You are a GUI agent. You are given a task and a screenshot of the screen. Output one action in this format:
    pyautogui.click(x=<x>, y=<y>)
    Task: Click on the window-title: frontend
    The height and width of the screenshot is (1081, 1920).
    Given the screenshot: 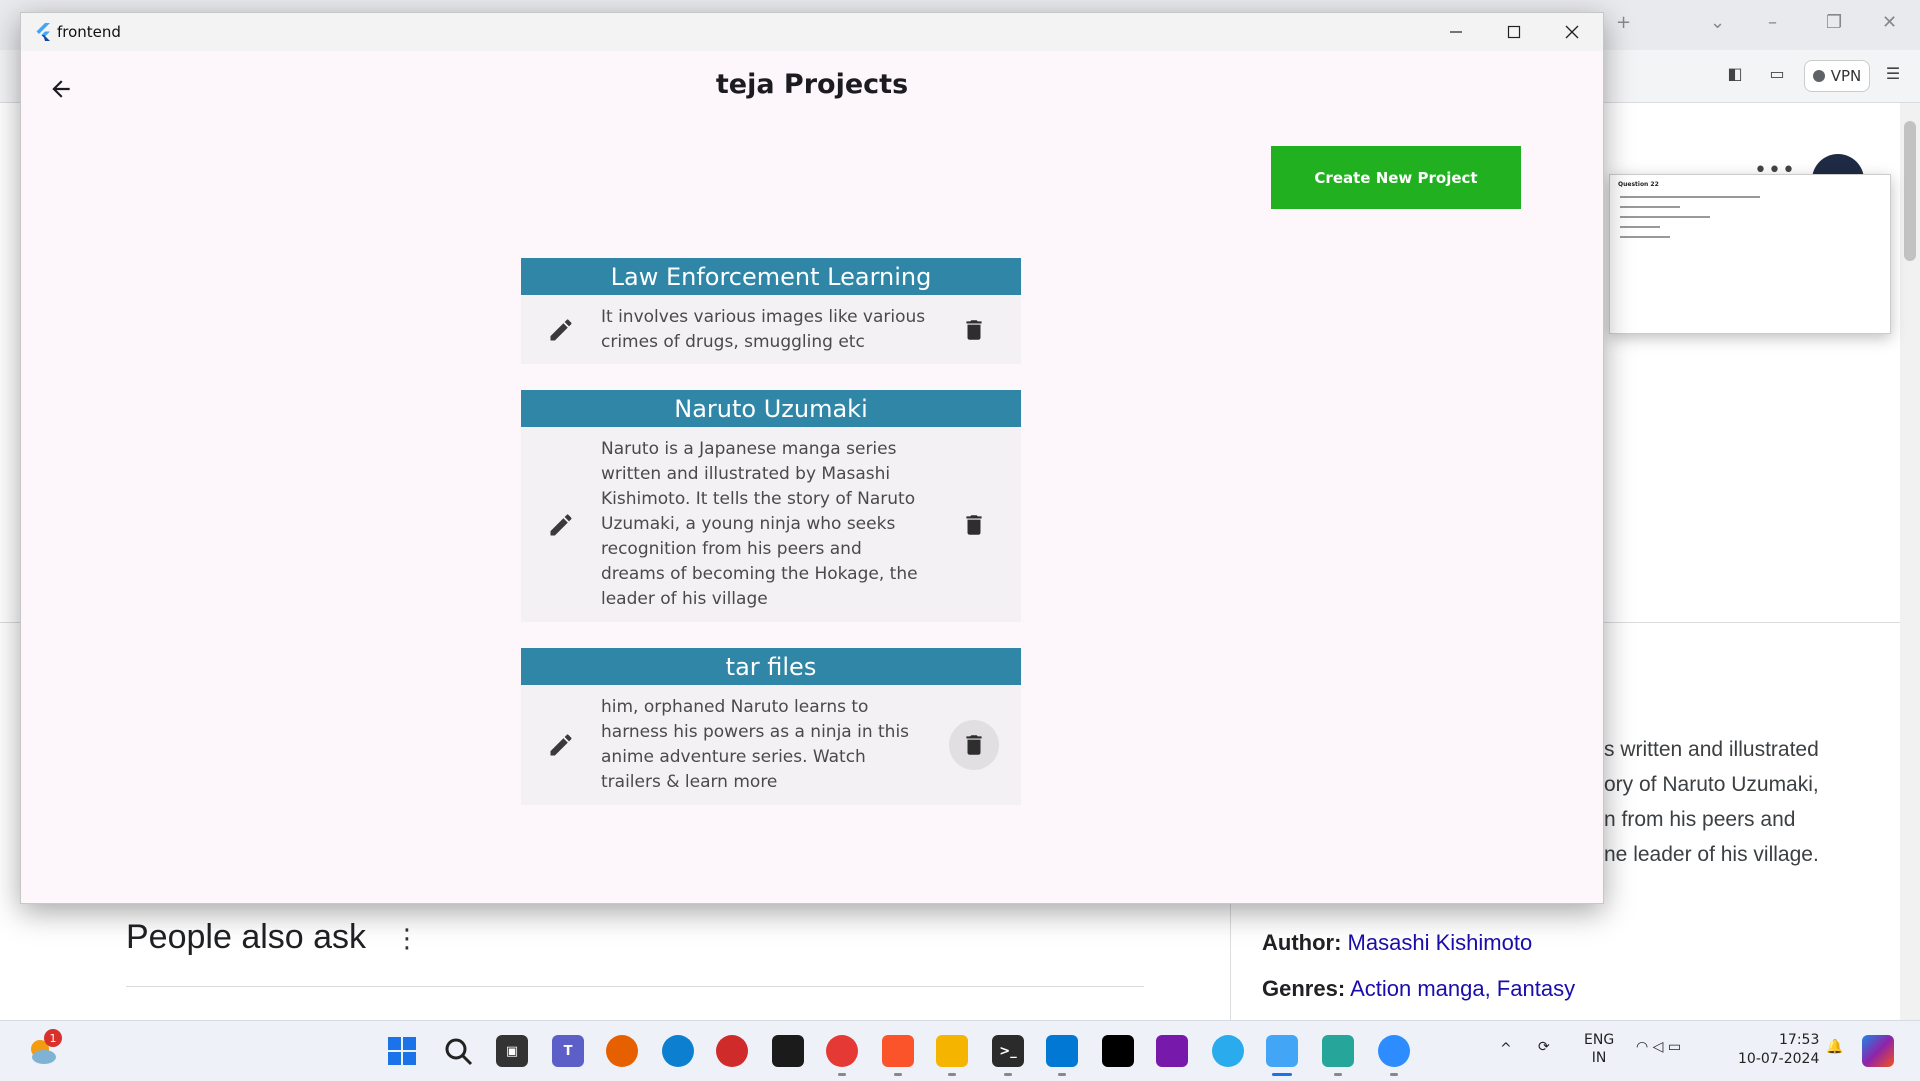 What is the action you would take?
    pyautogui.click(x=89, y=32)
    